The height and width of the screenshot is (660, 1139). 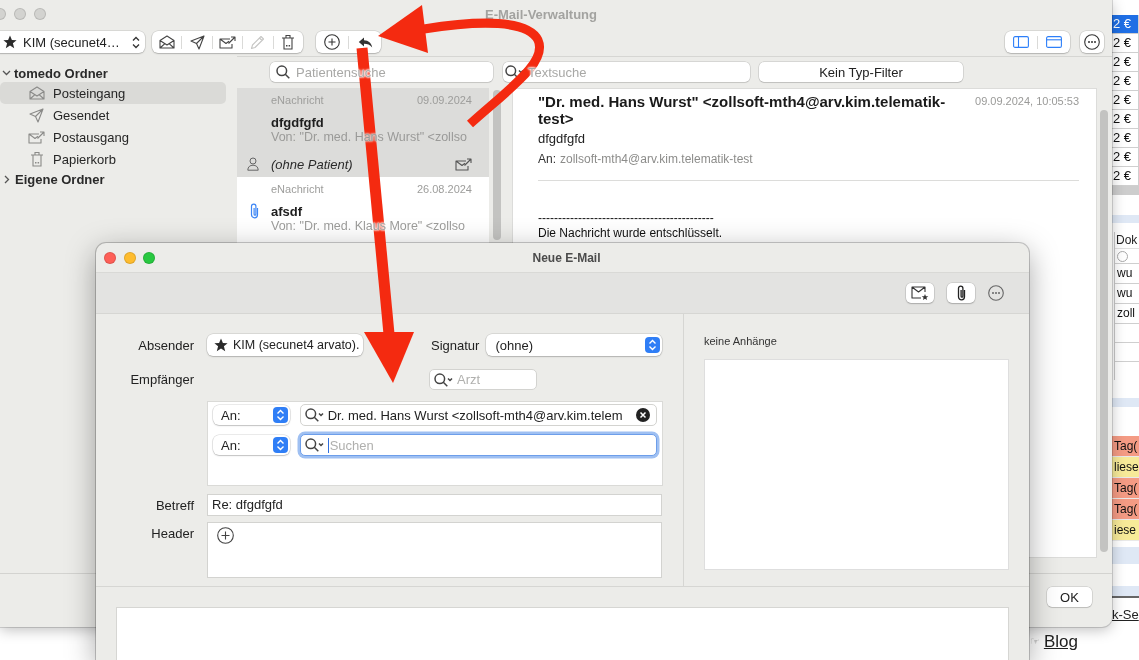 I want to click on recipient-field: Dr. med. Hans Wurst <zollsoft-mth4@arv.kim.telem, so click(x=478, y=415).